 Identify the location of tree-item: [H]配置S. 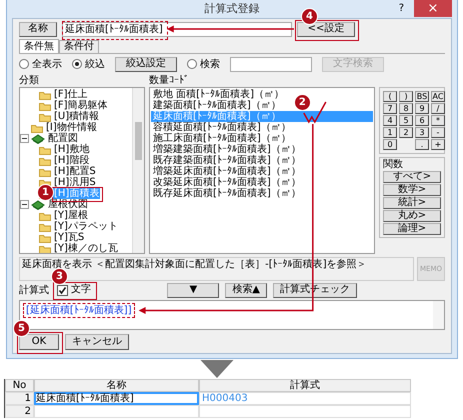
(75, 171).